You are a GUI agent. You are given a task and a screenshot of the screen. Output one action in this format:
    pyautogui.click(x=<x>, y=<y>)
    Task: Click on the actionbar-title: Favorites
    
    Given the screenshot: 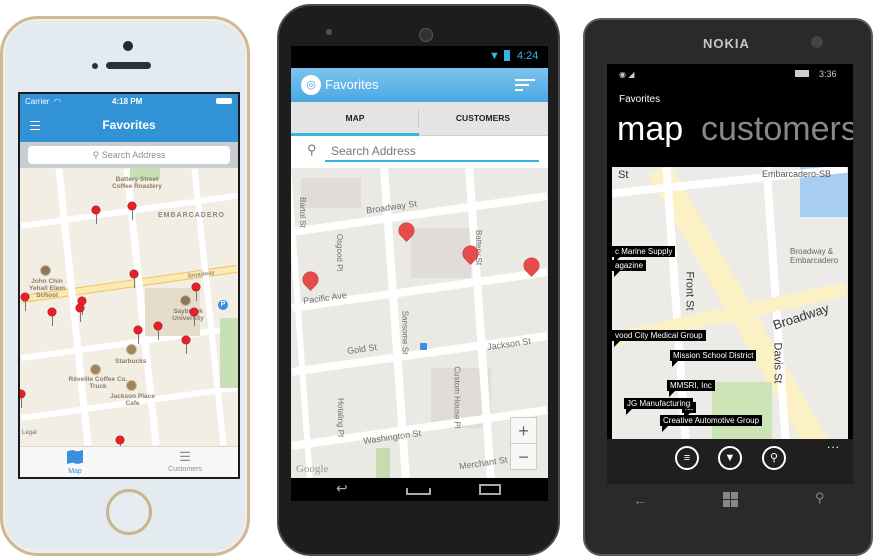 What is the action you would take?
    pyautogui.click(x=352, y=84)
    